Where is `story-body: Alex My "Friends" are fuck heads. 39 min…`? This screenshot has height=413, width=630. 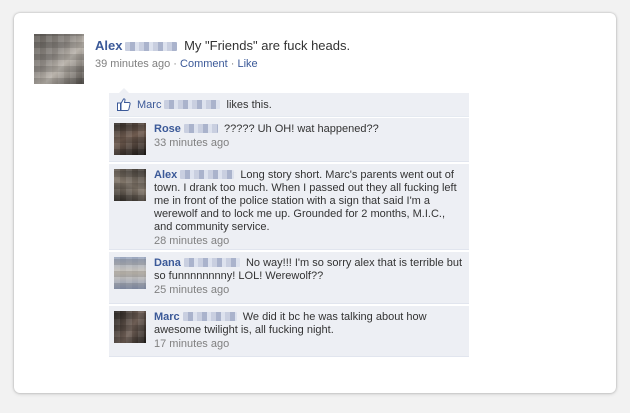 story-body: Alex My "Friends" are fuck heads. 39 min… is located at coordinates (345, 54).